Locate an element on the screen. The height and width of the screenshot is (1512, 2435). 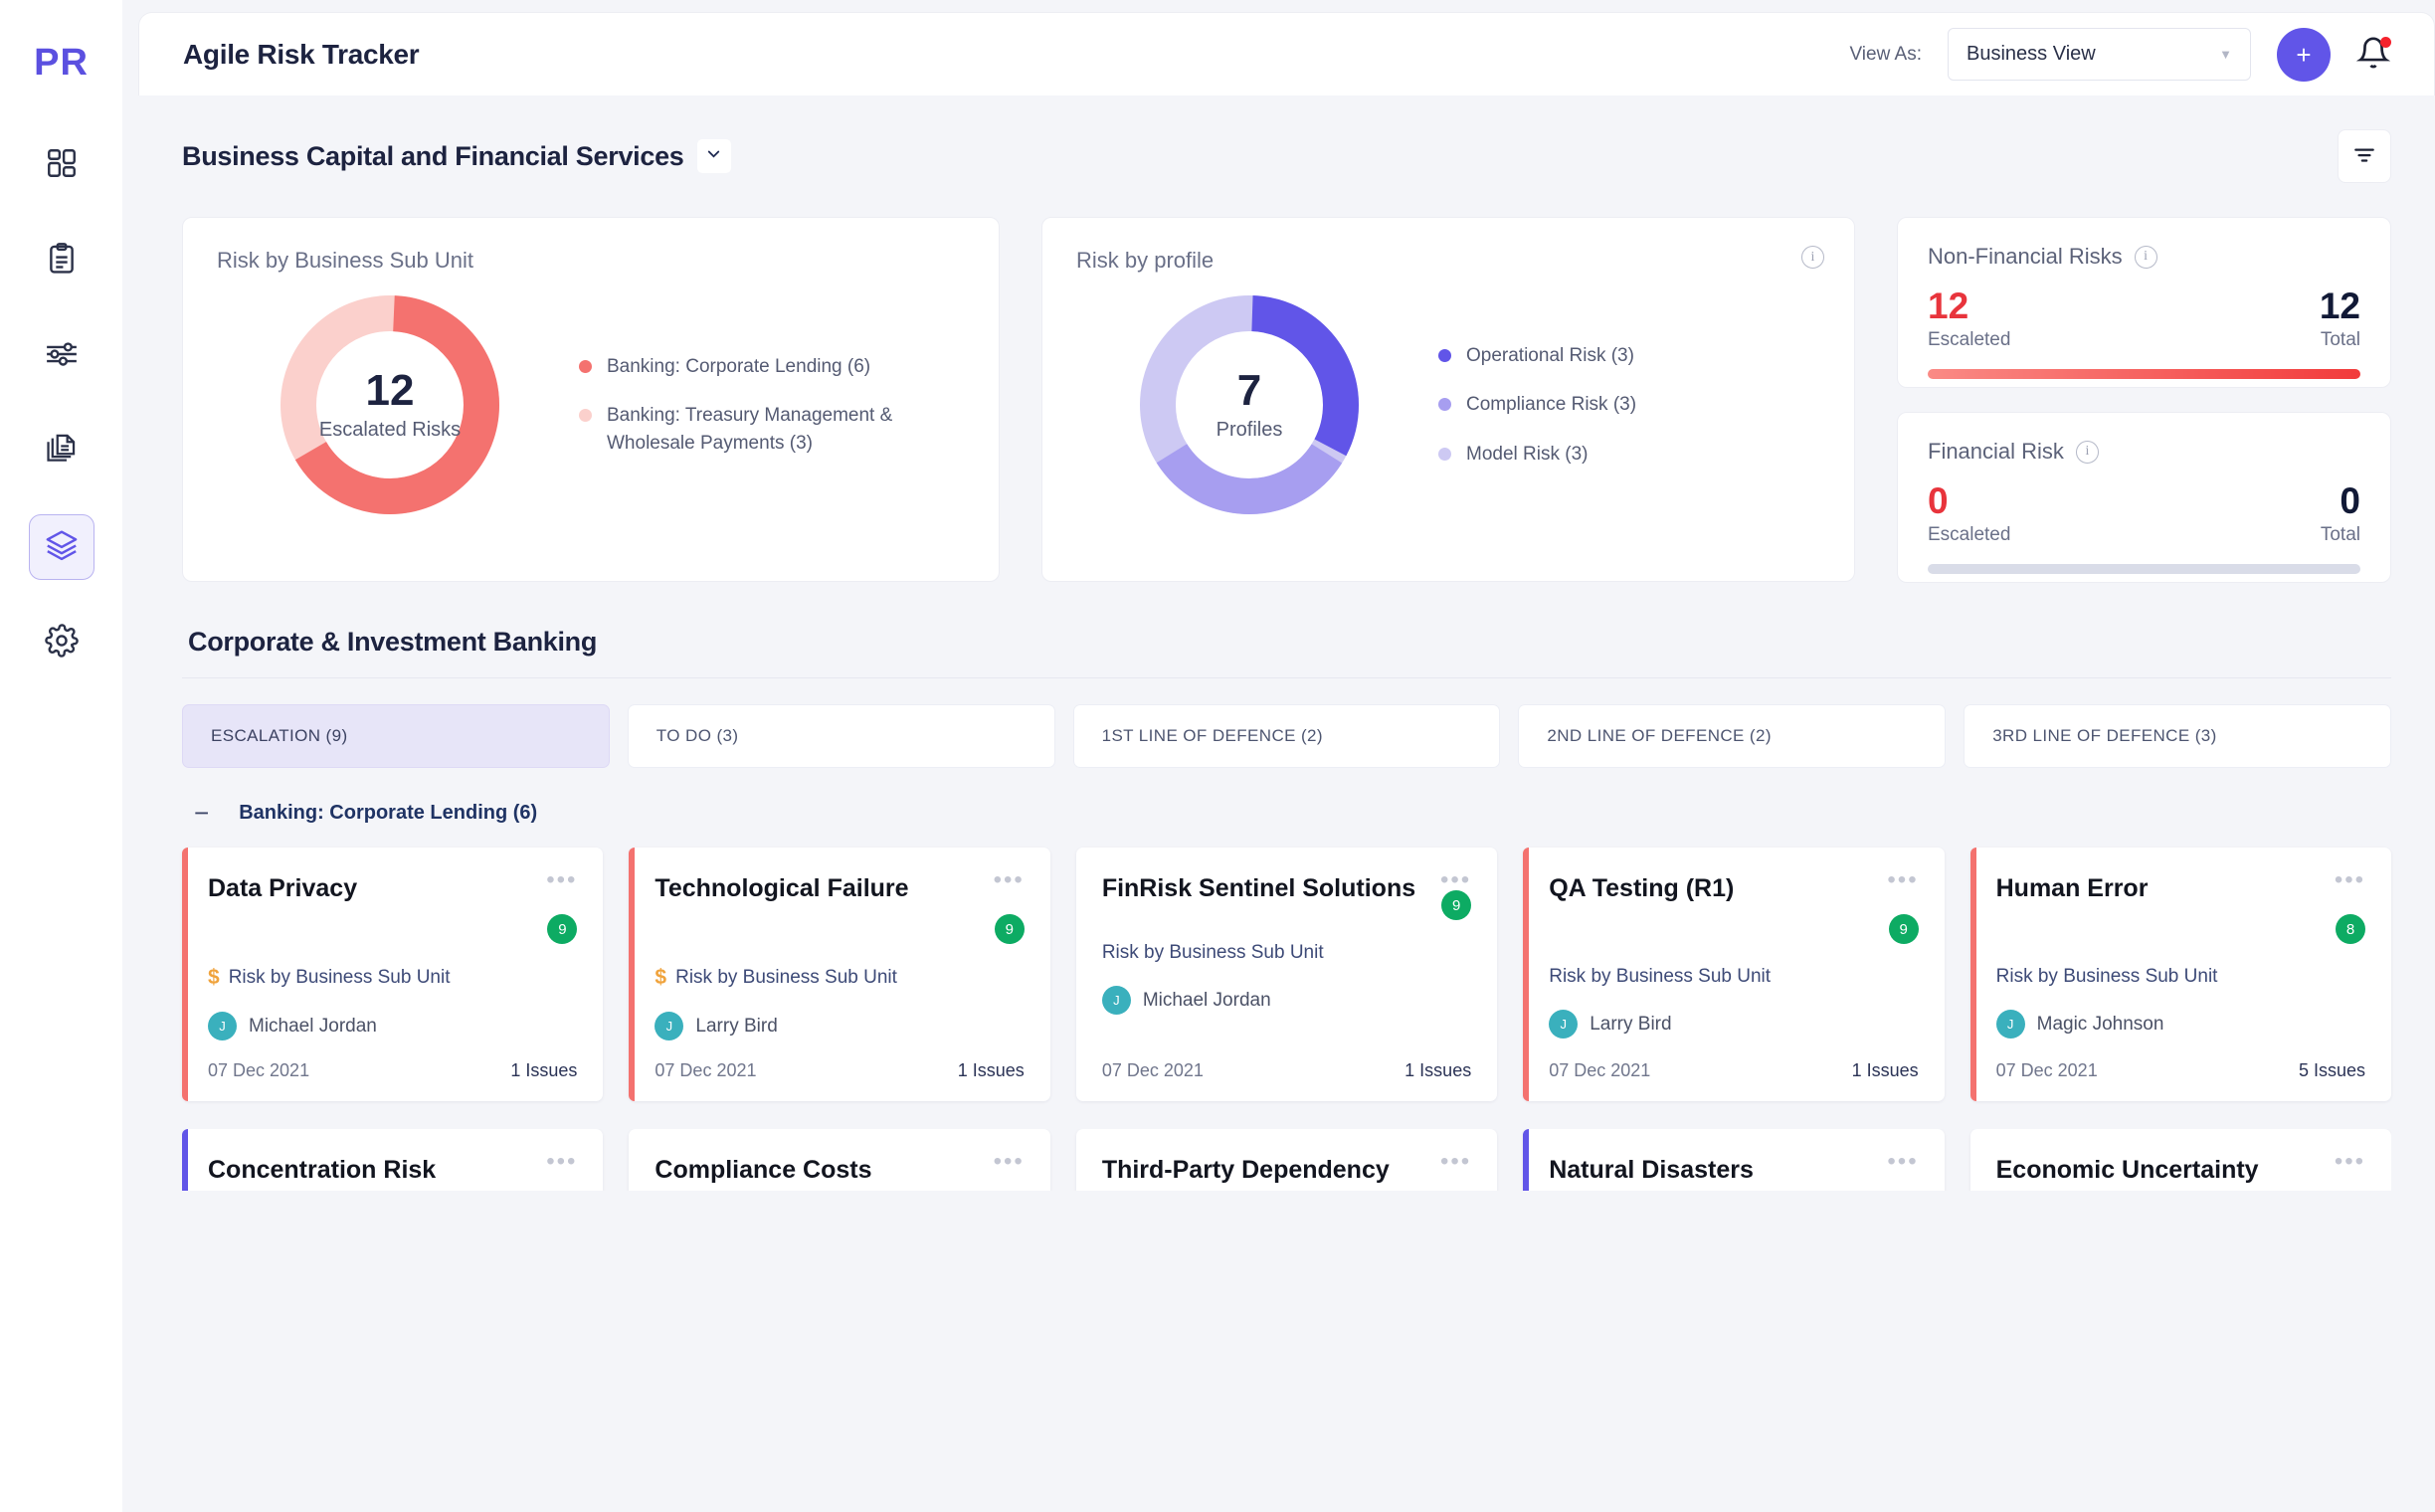
sidebar-item-controls is located at coordinates (61, 356).